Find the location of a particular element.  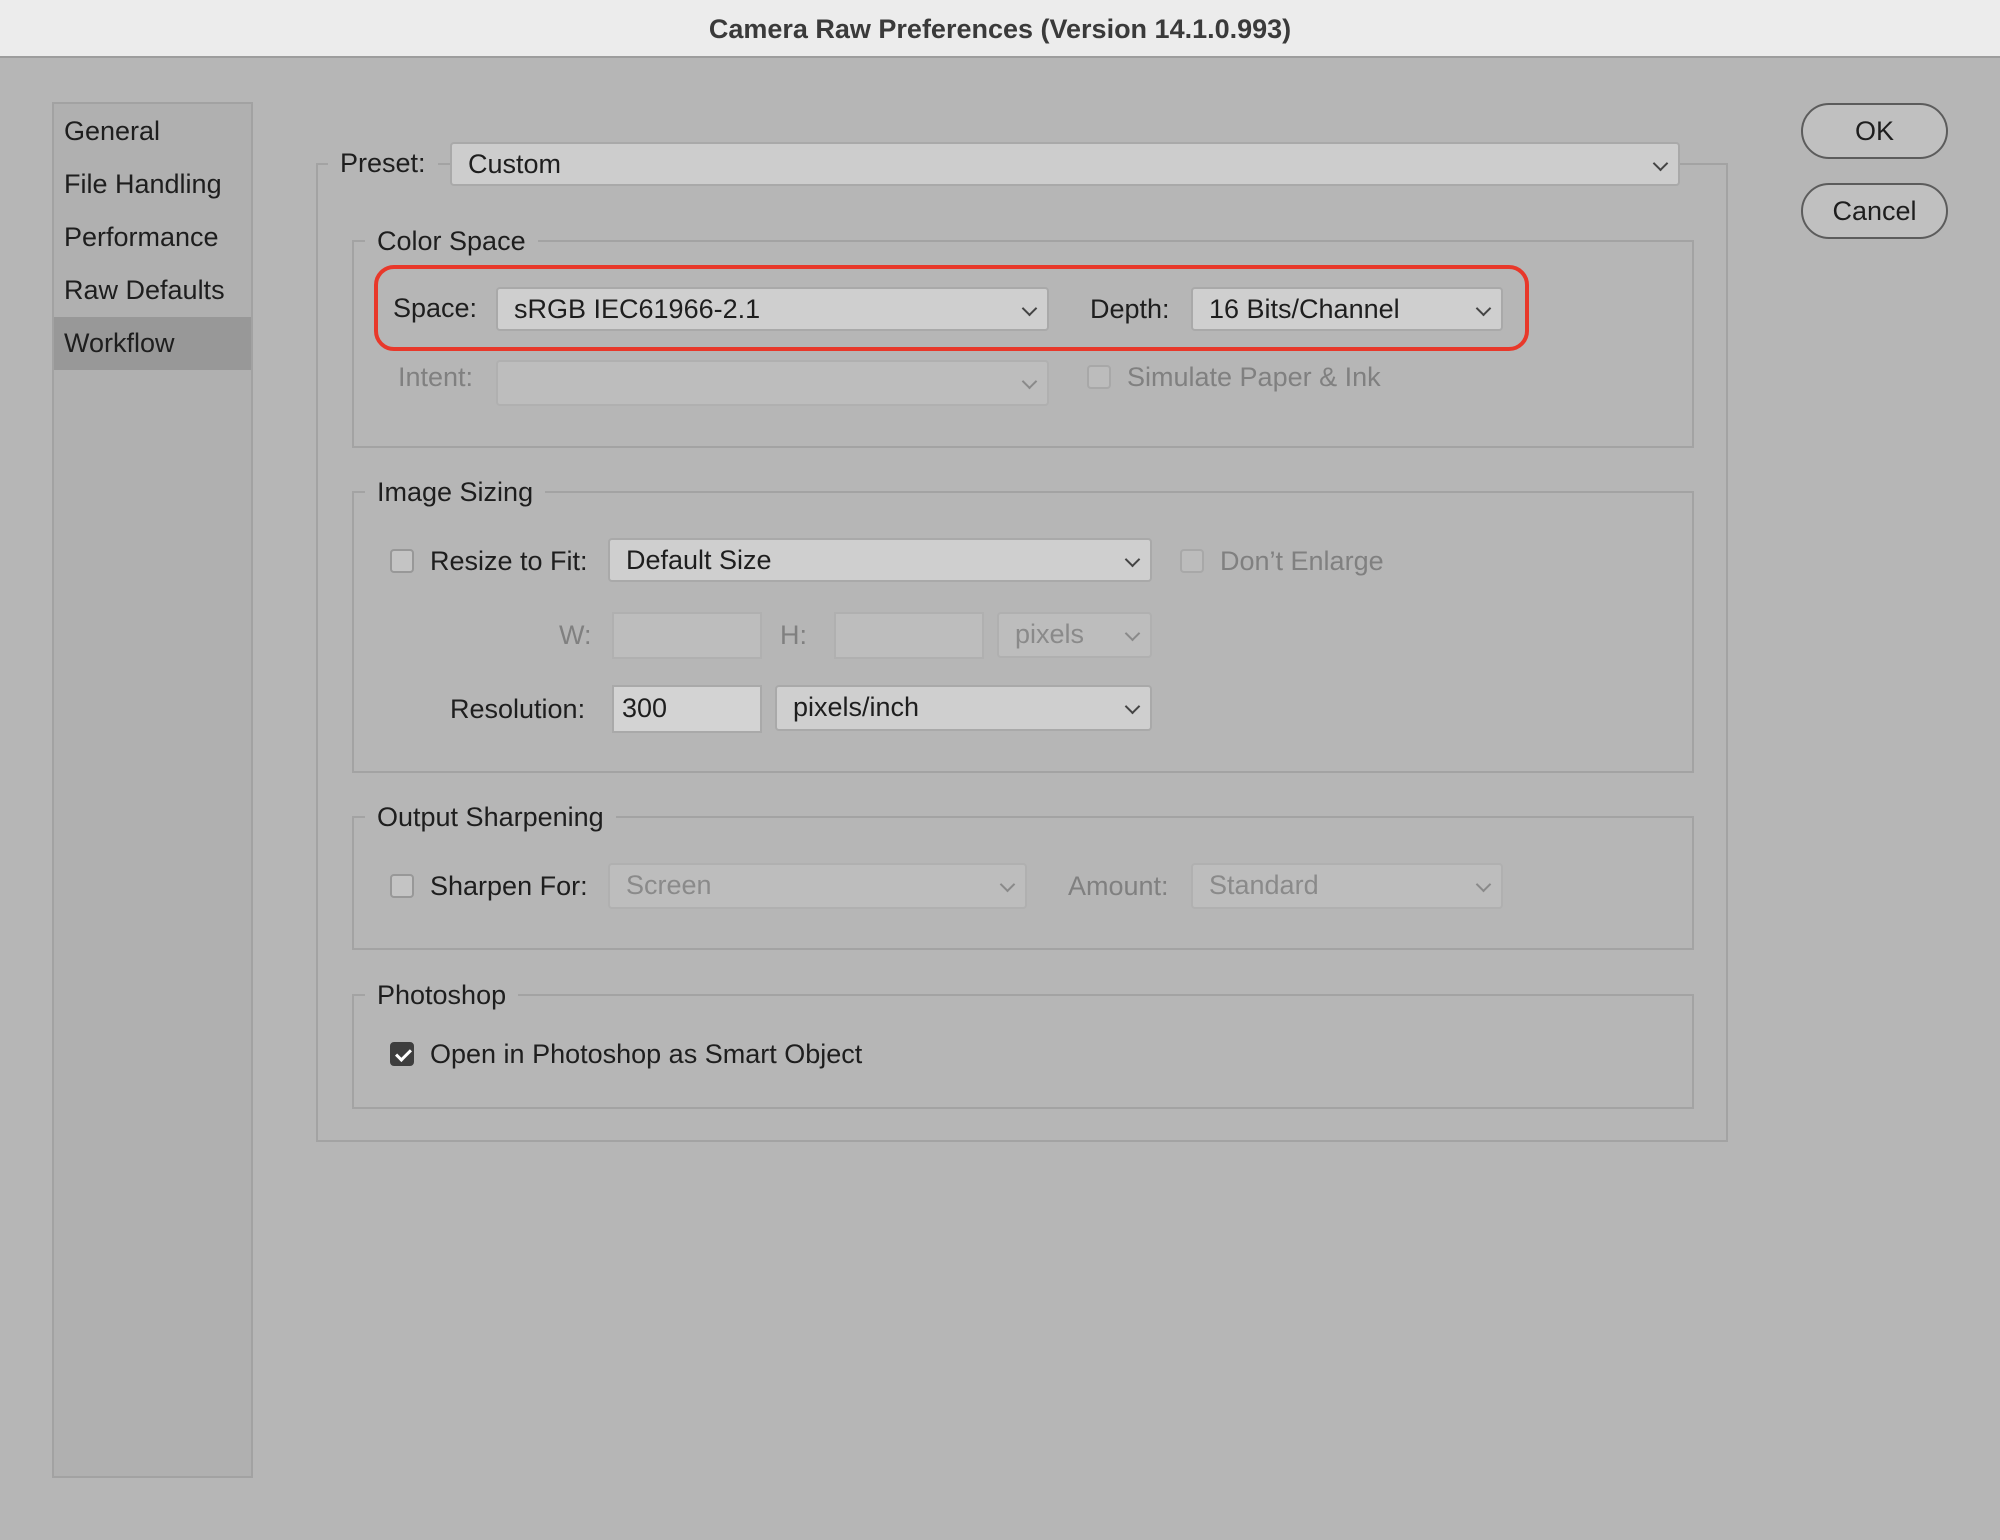

smart-object-label: Open in Photoshop as Smart Object is located at coordinates (646, 1054).